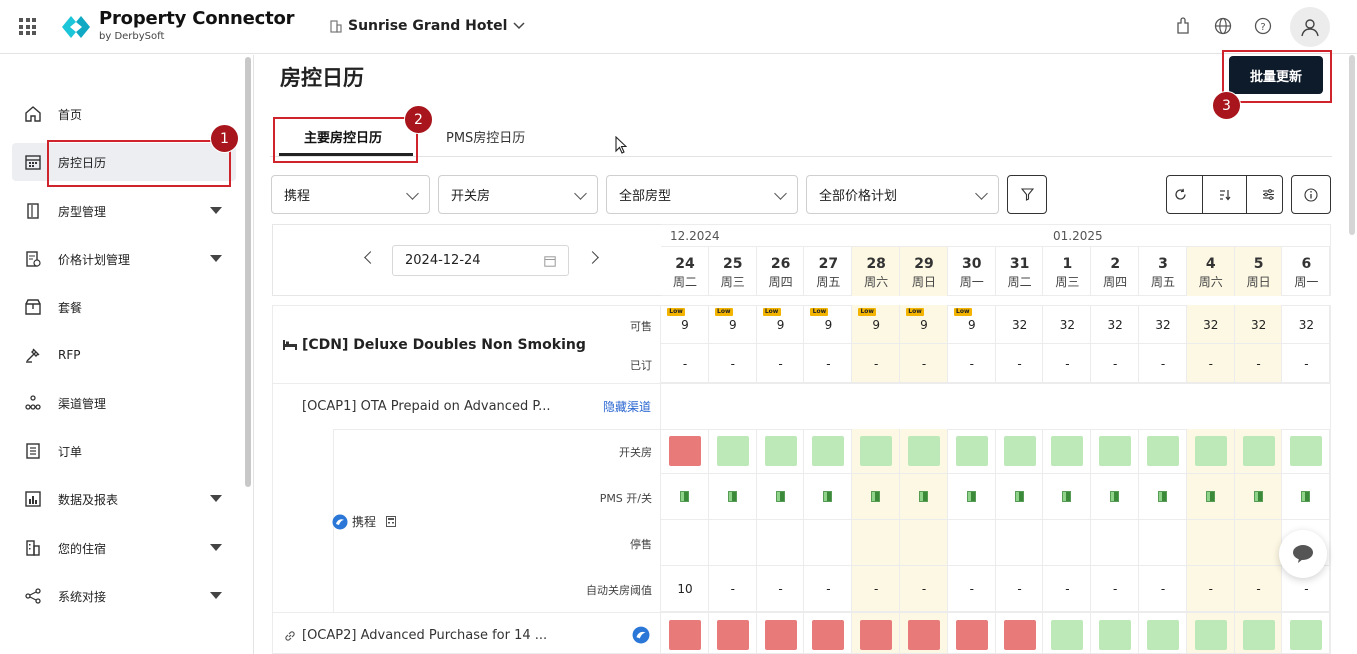 The image size is (1357, 654). Describe the element at coordinates (82, 403) in the screenshot. I see `sidebar-item-label: 渠道管理` at that location.